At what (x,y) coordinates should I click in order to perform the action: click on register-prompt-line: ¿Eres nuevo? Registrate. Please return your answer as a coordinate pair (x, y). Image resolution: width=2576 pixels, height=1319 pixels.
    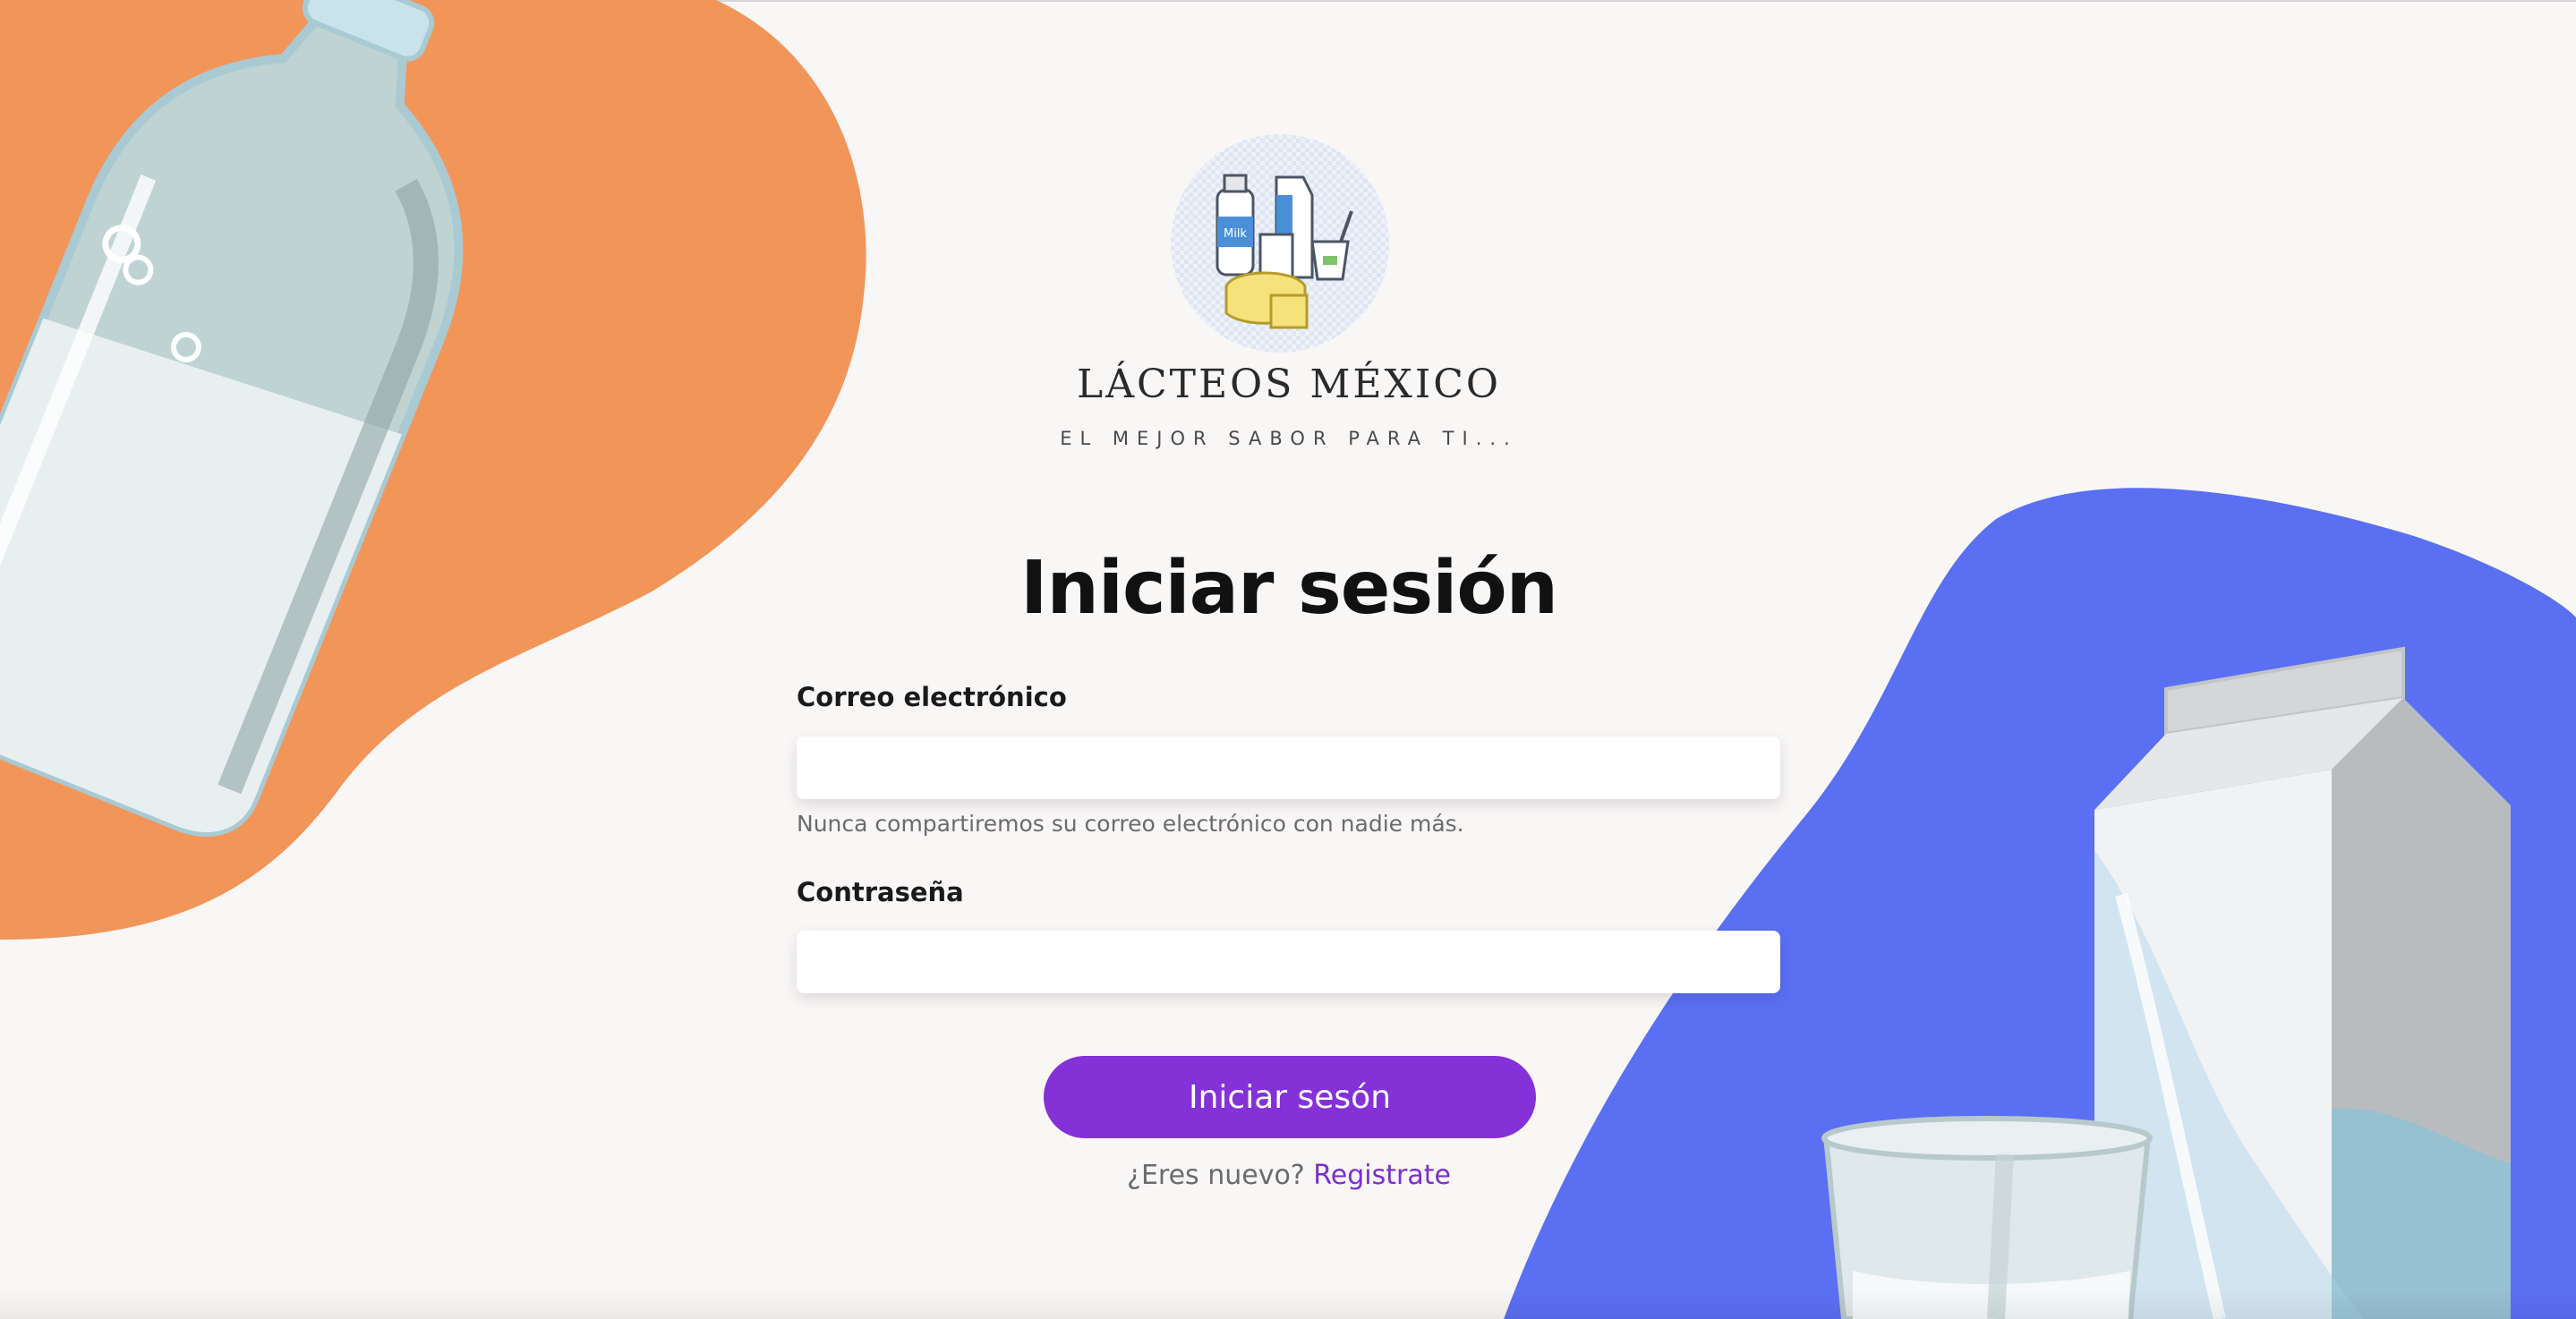
    Looking at the image, I should click on (1289, 1175).